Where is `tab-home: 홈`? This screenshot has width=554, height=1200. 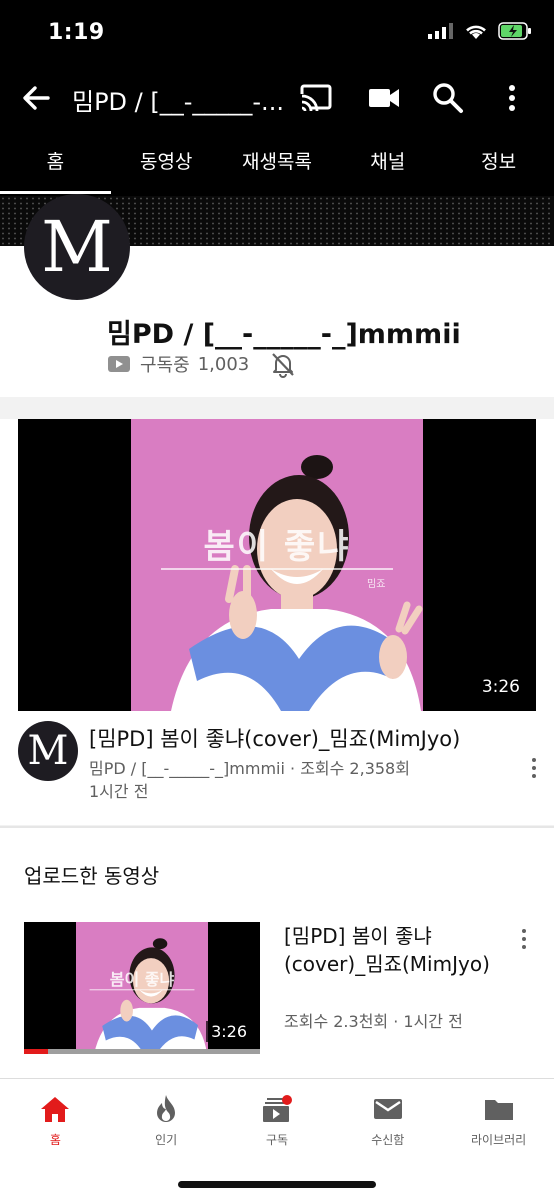
tab-home: 홈 is located at coordinates (55, 165).